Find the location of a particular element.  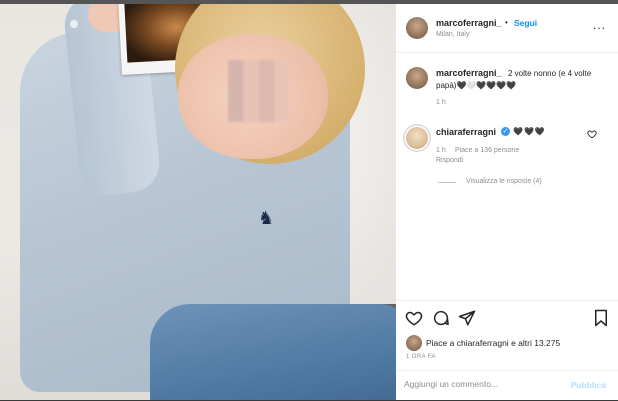

comment-form: Pubblica is located at coordinates (507, 385).